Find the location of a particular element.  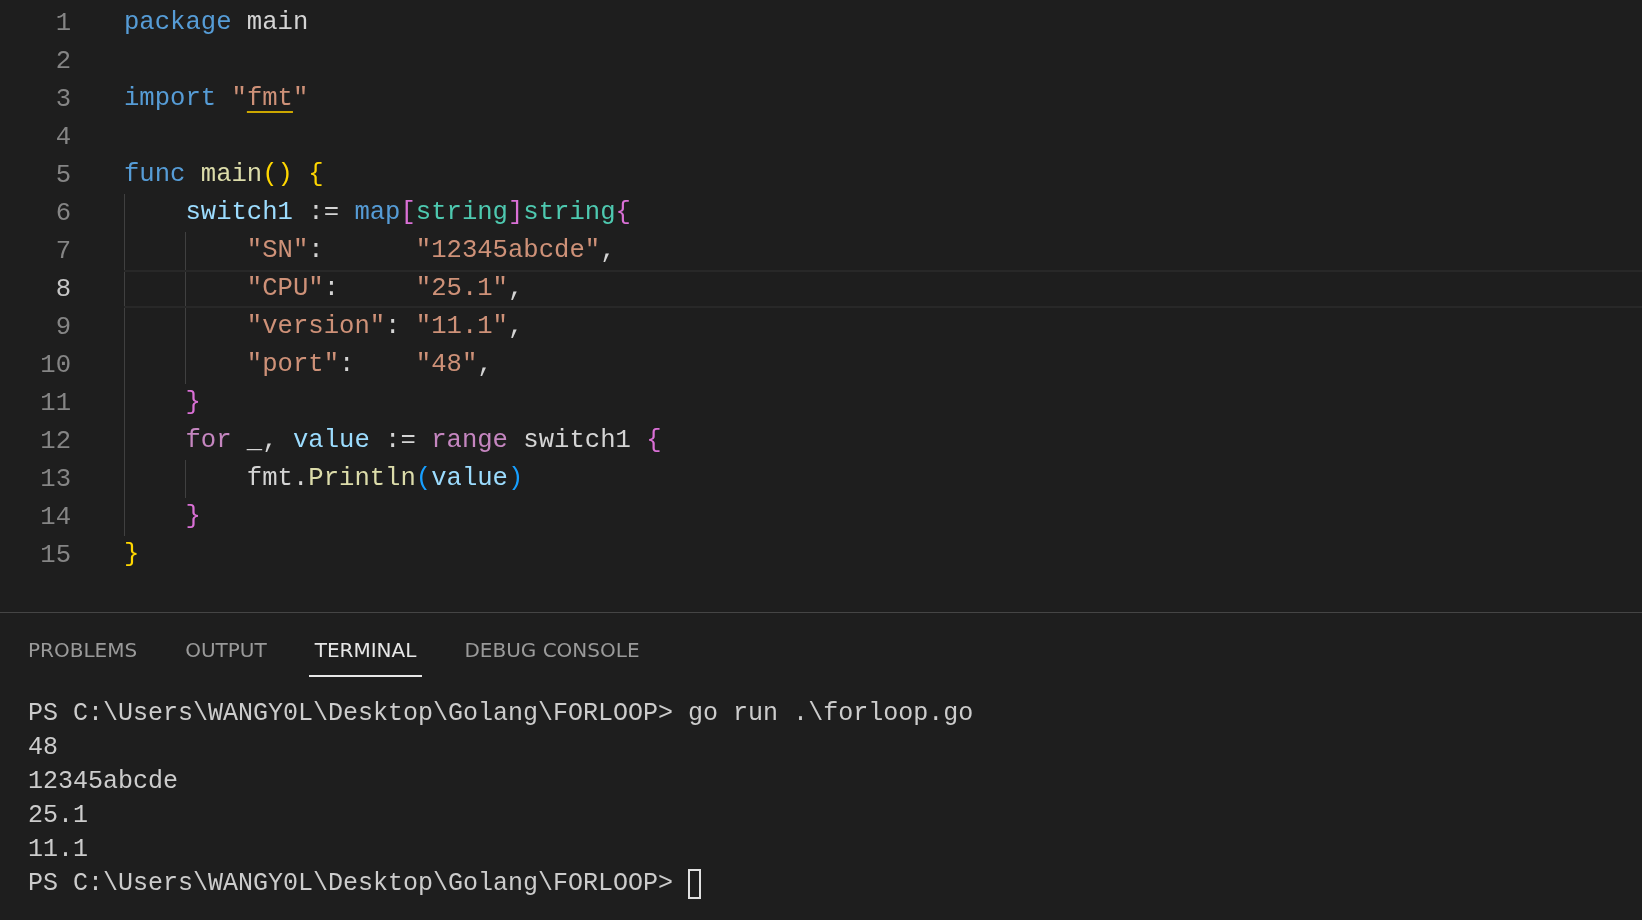

code-line: "version": "11.1", is located at coordinates (384, 326).